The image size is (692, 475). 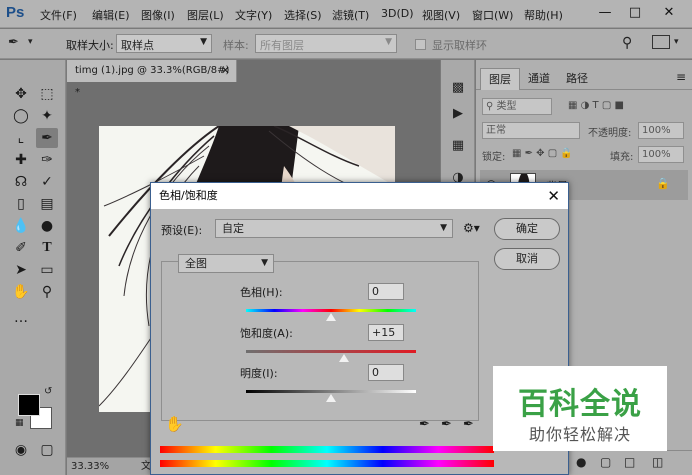 I want to click on blend-mode-select: 正常, so click(x=531, y=130).